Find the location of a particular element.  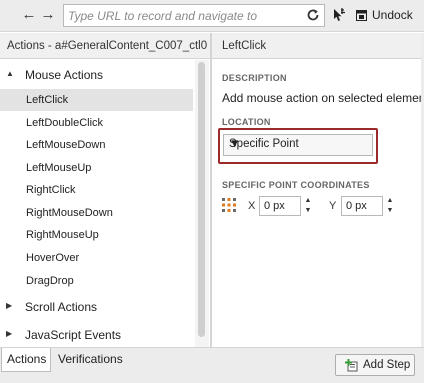

tab-actions: Actions is located at coordinates (26, 360).